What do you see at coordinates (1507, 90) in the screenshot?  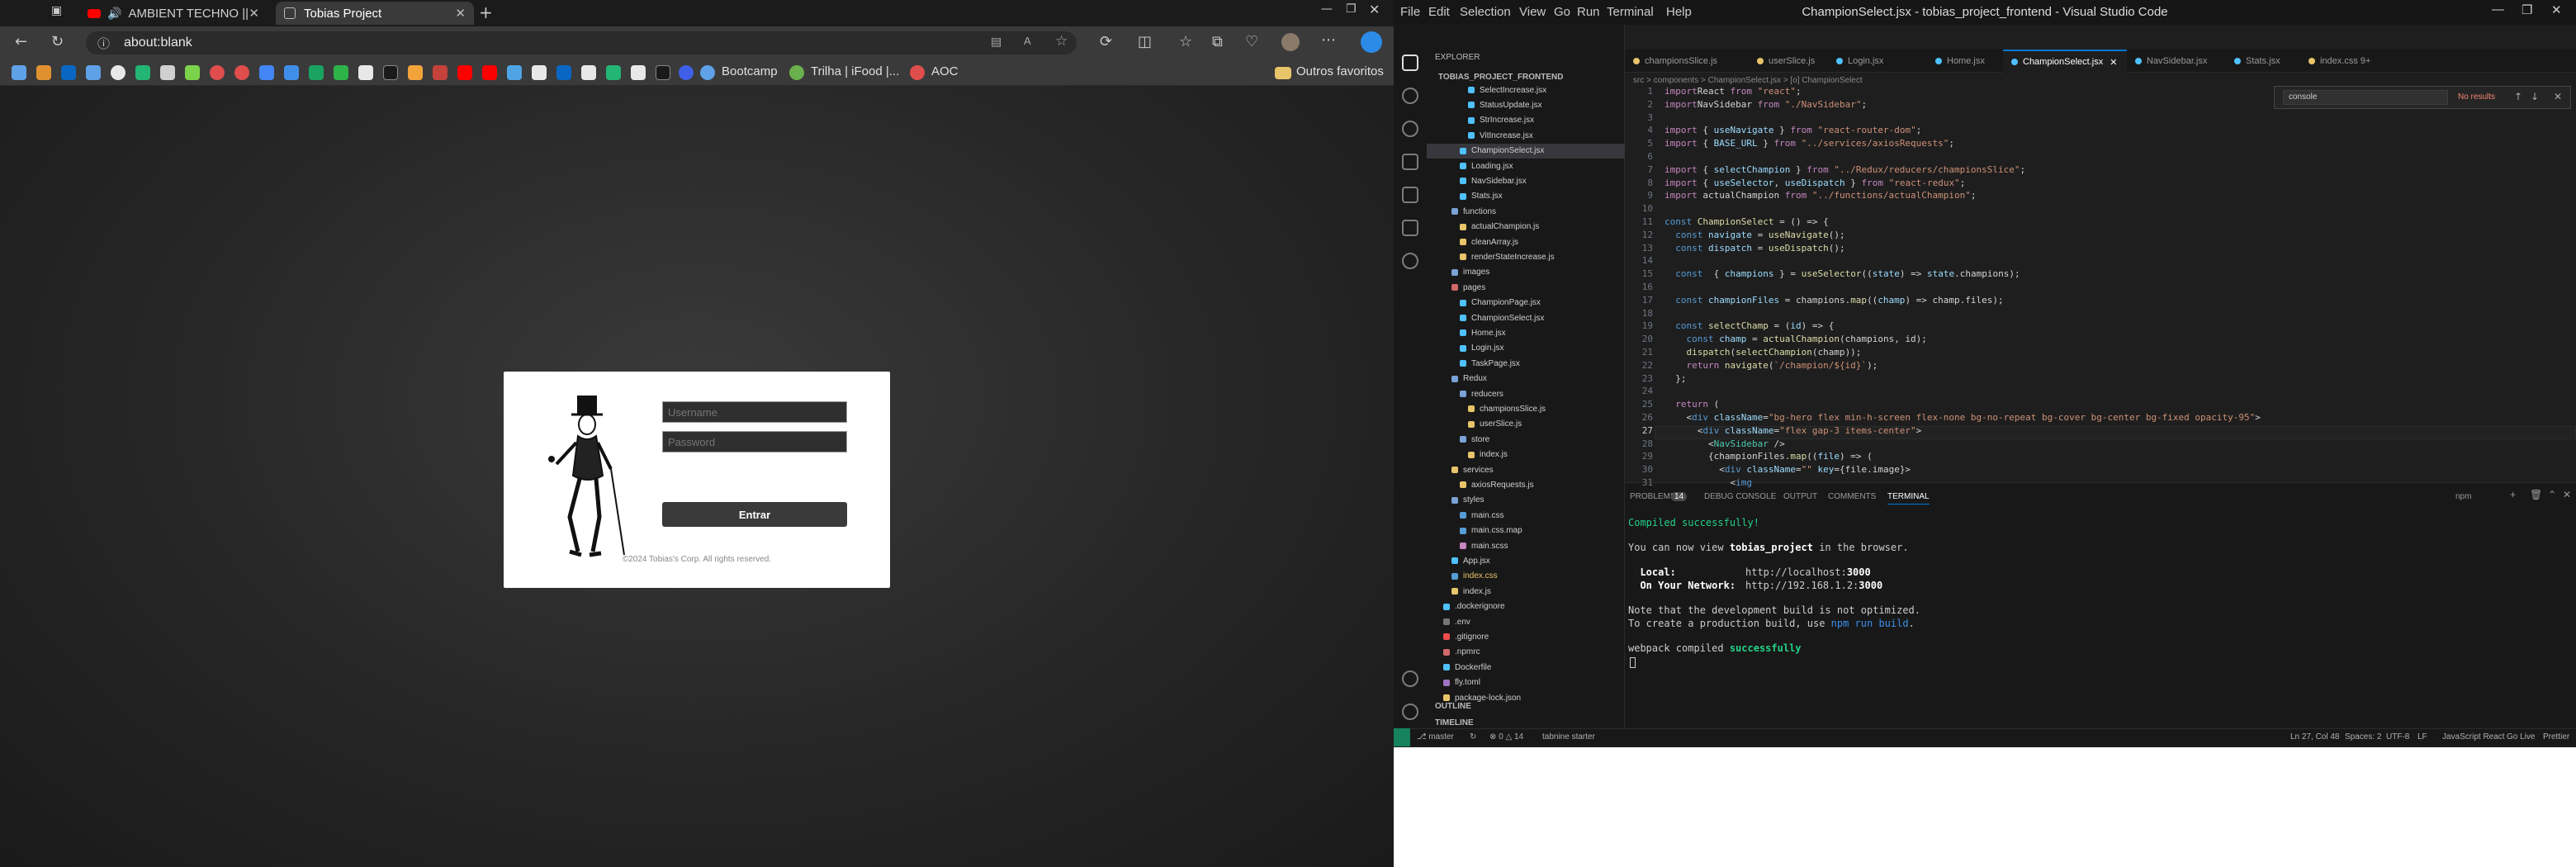 I see `explorer-file: SelectIncrease.jsx` at bounding box center [1507, 90].